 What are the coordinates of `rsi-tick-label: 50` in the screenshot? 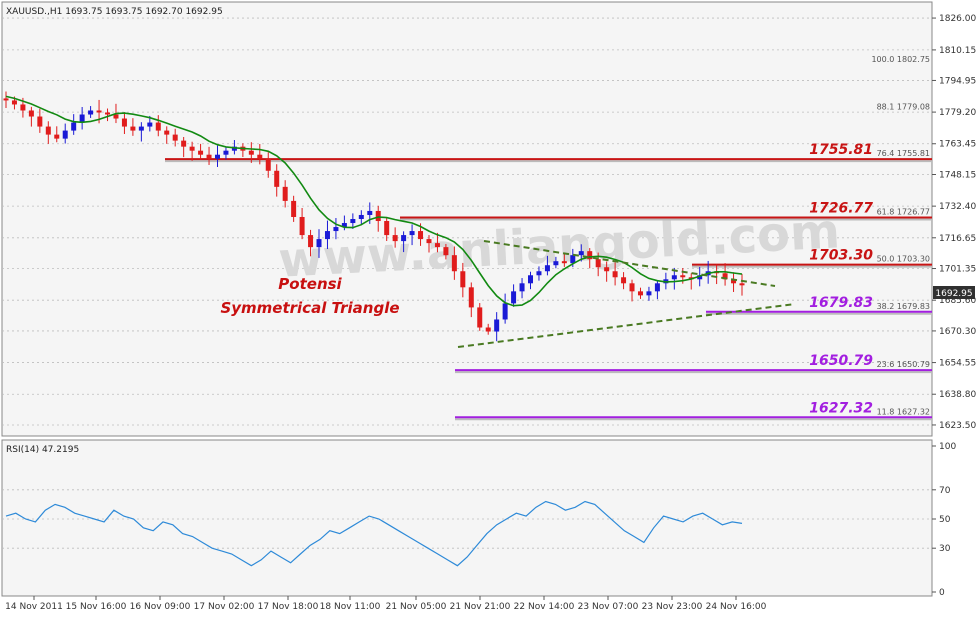 It's located at (945, 520).